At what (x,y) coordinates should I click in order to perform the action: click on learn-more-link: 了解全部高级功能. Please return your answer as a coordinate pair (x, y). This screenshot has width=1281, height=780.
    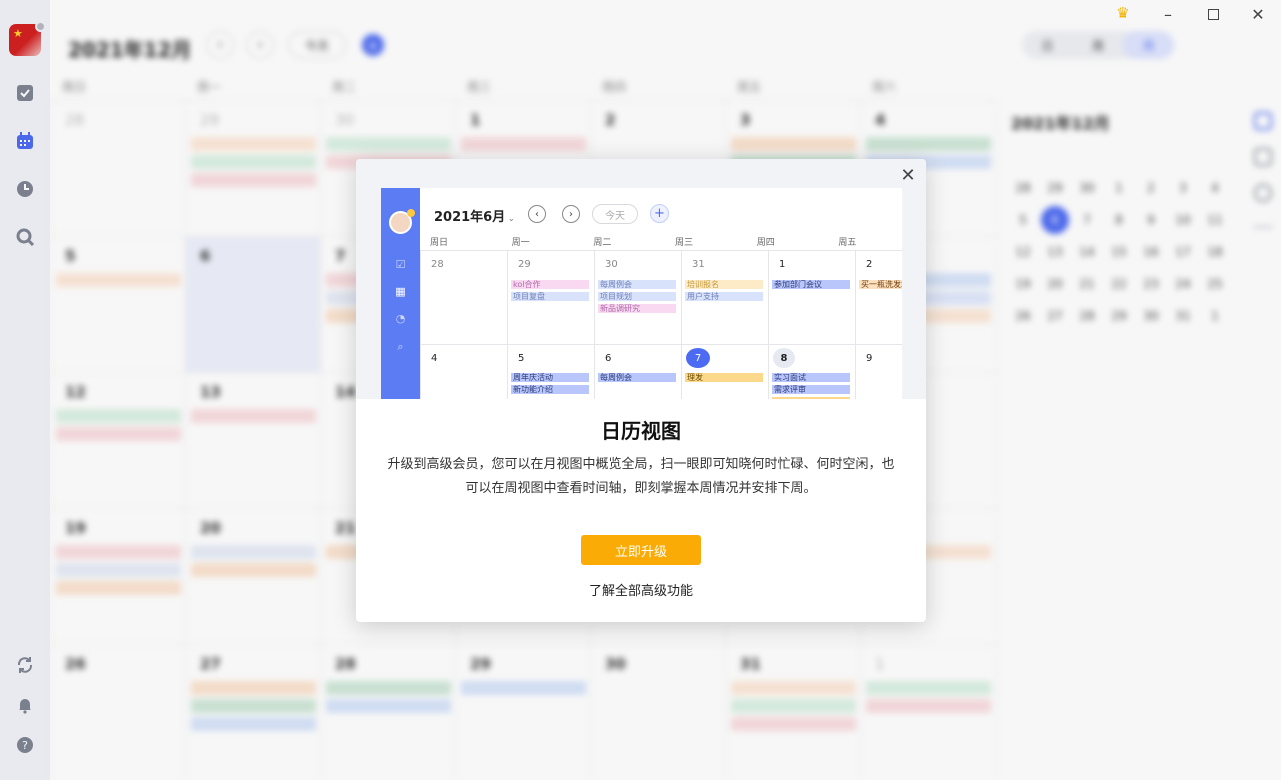
    Looking at the image, I should click on (641, 589).